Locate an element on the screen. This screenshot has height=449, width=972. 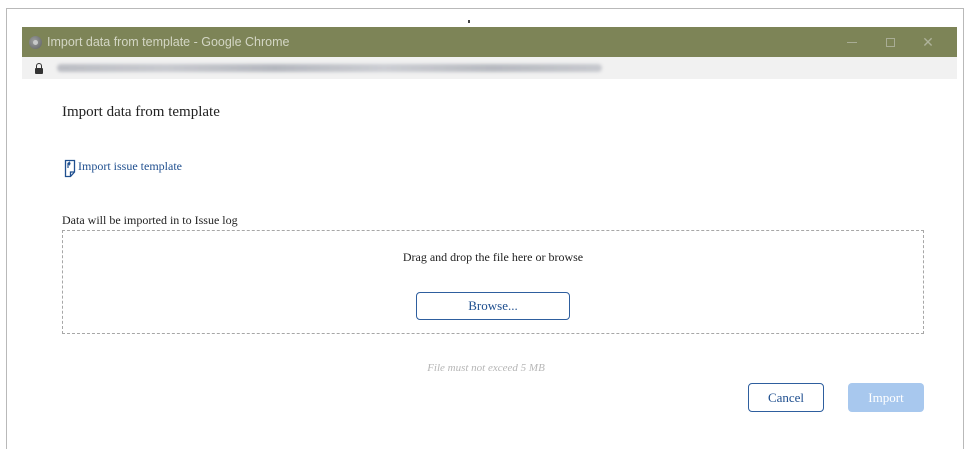
minimize-button is located at coordinates (852, 42).